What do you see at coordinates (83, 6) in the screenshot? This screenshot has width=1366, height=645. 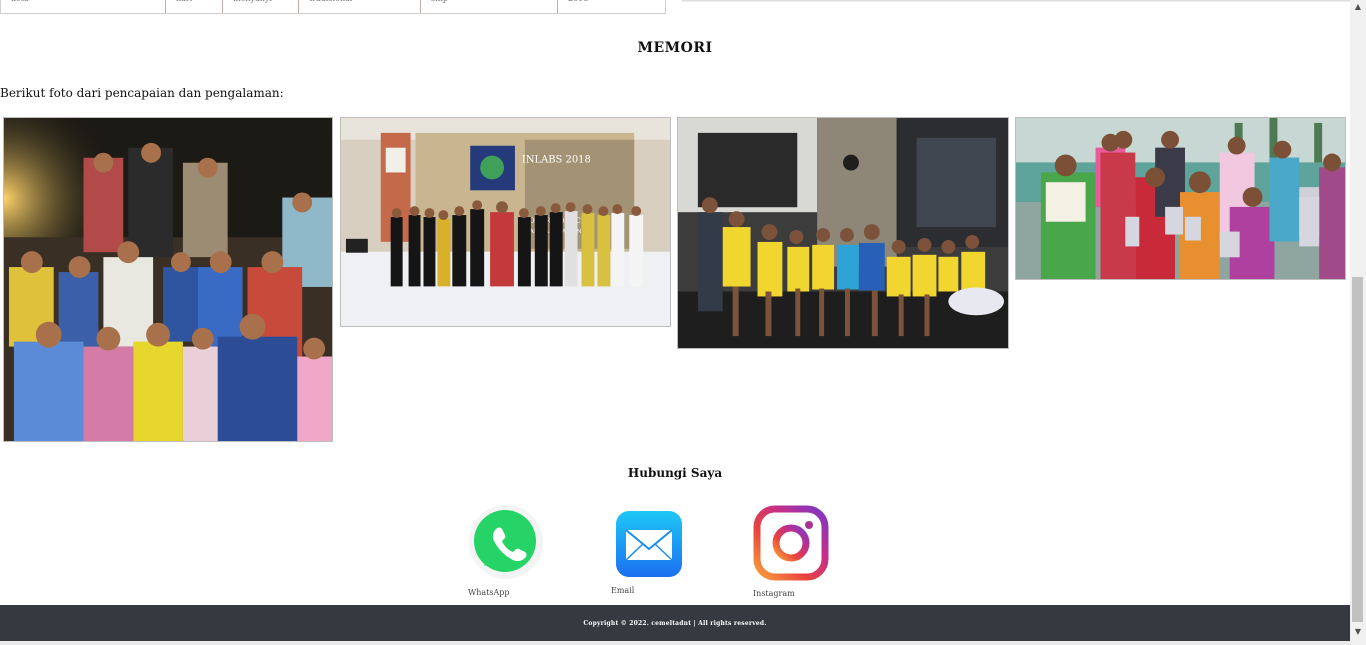 I see `table-cell: kota` at bounding box center [83, 6].